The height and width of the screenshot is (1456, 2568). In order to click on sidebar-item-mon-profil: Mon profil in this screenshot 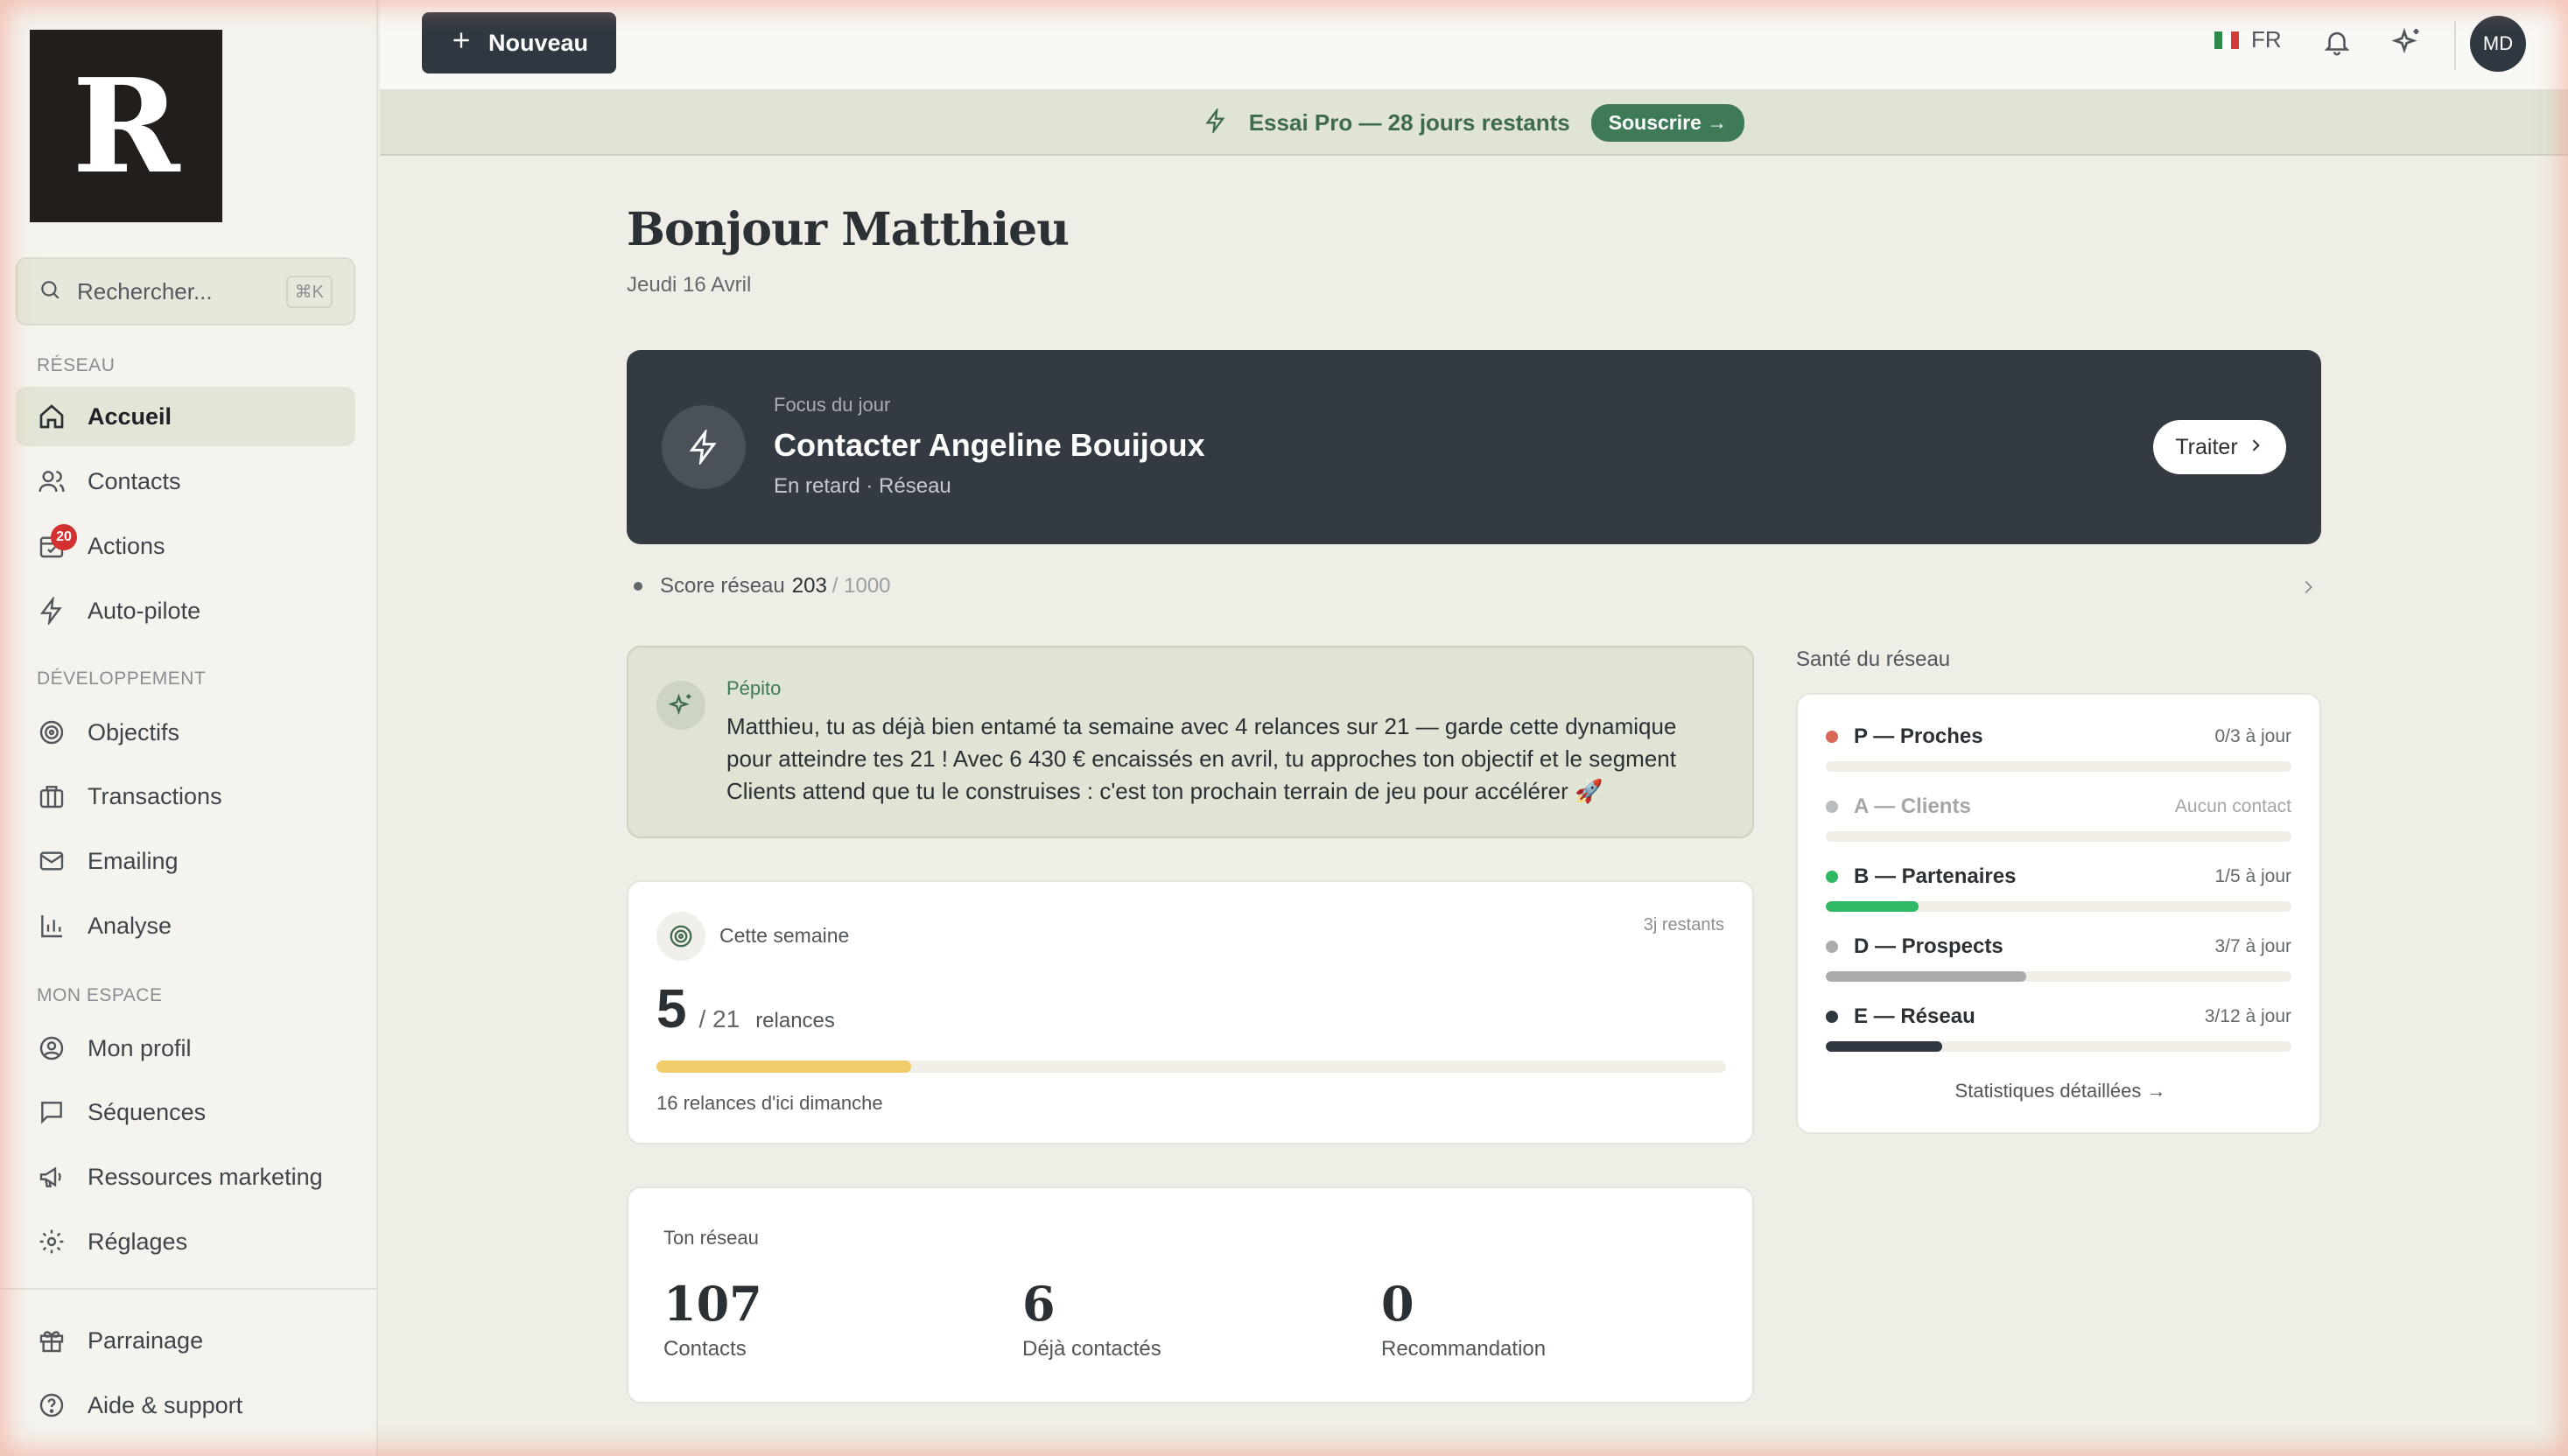, I will do `click(185, 1048)`.